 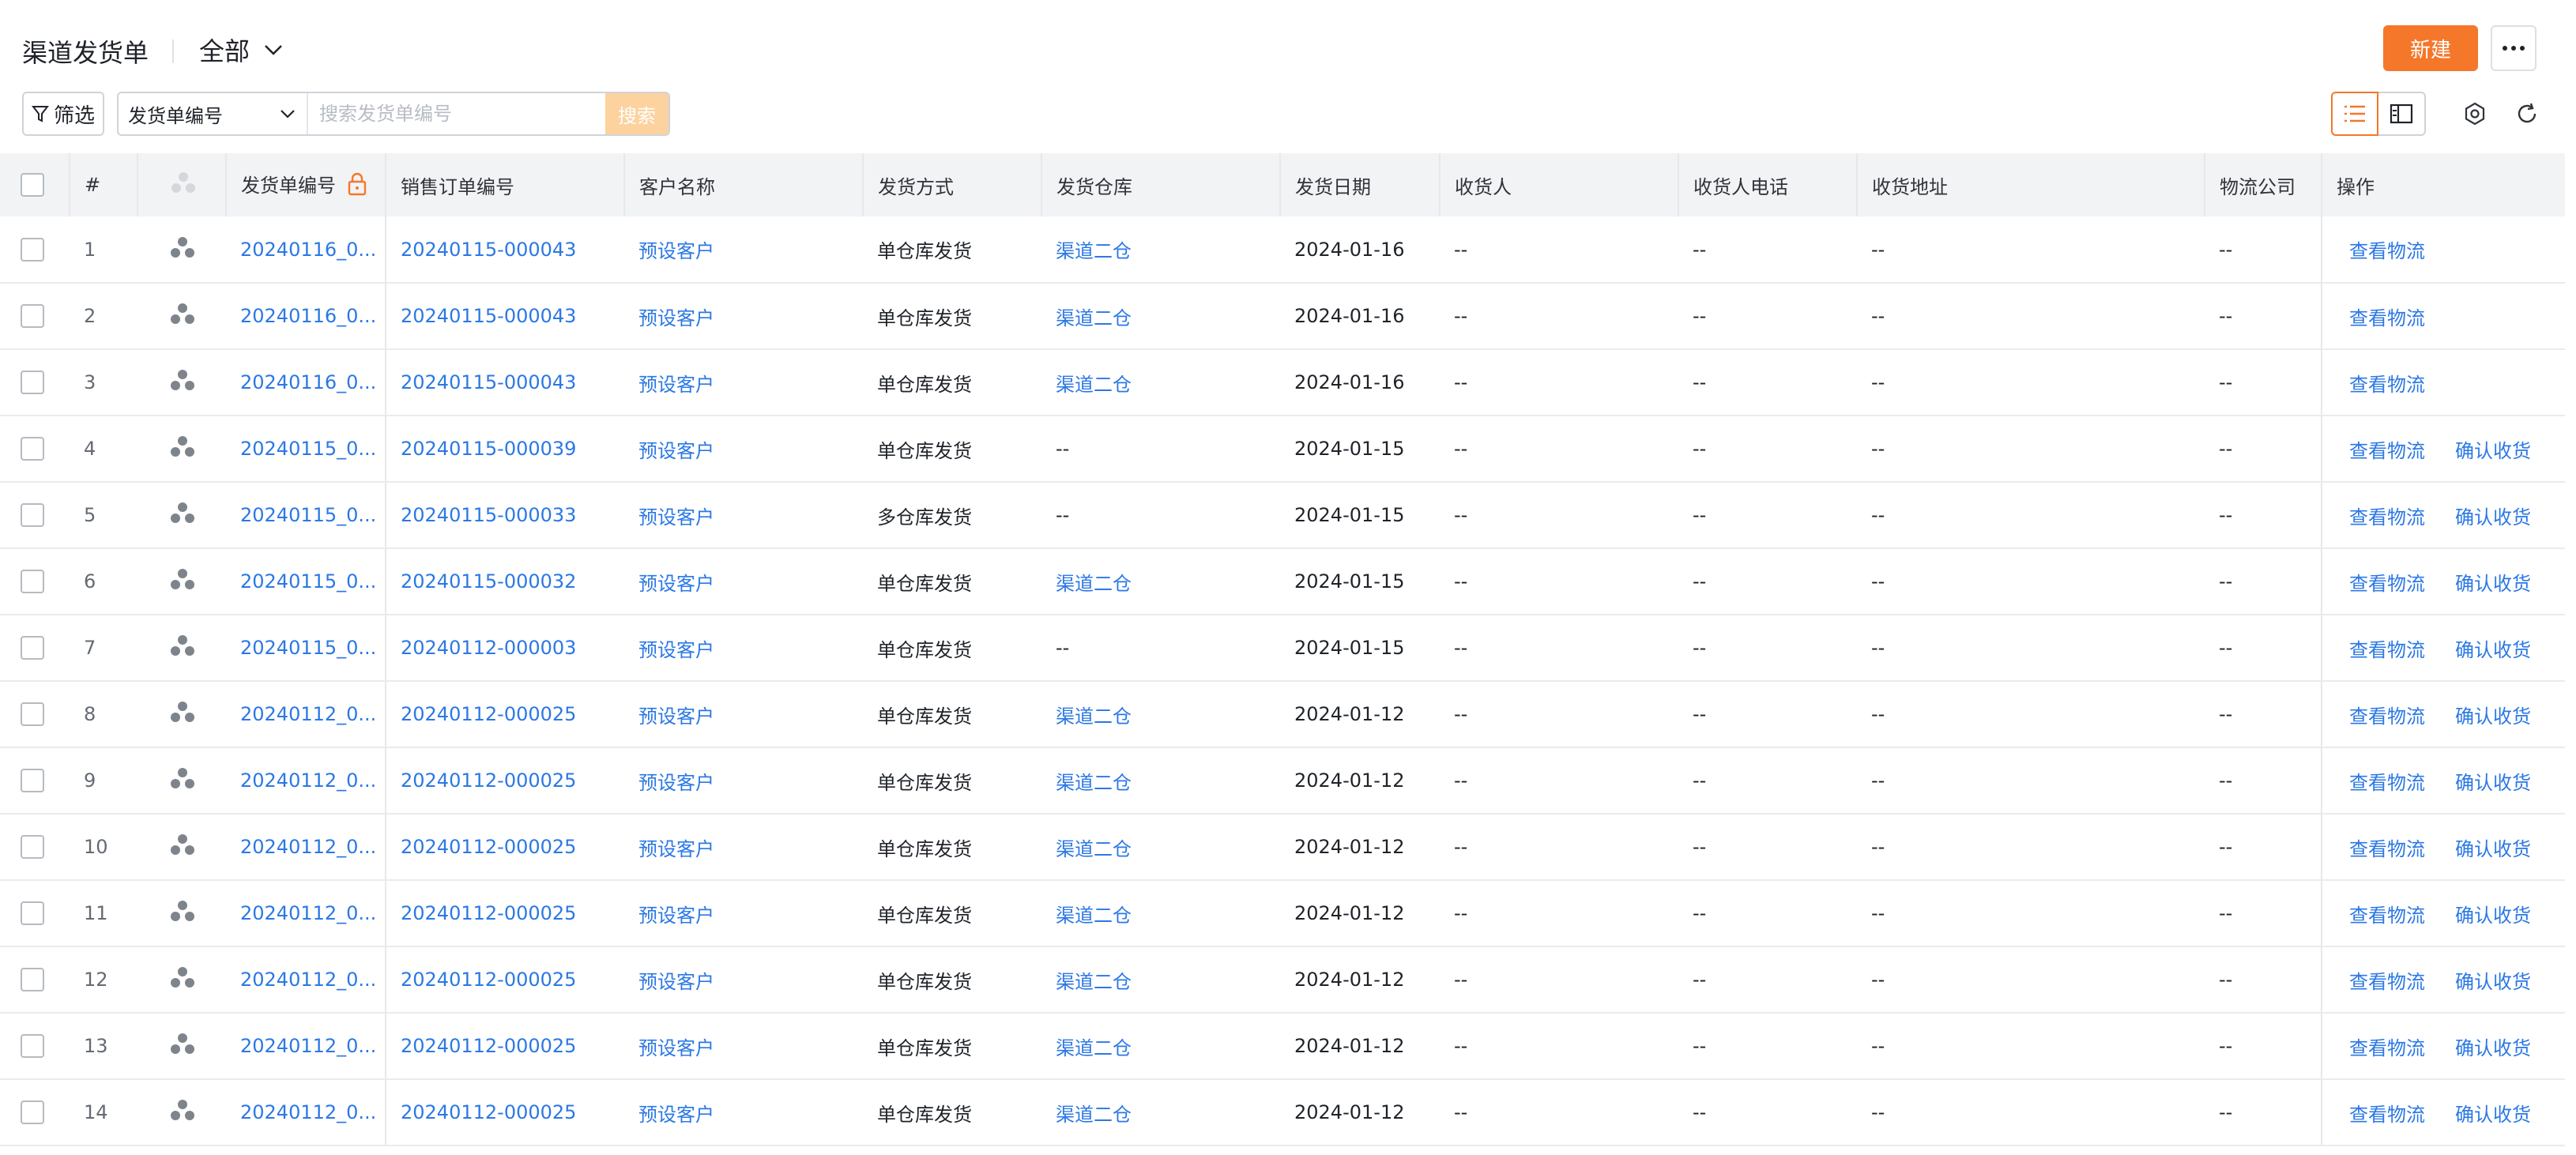 What do you see at coordinates (1360, 184) in the screenshot?
I see `col-header-ship-date: 发货日期` at bounding box center [1360, 184].